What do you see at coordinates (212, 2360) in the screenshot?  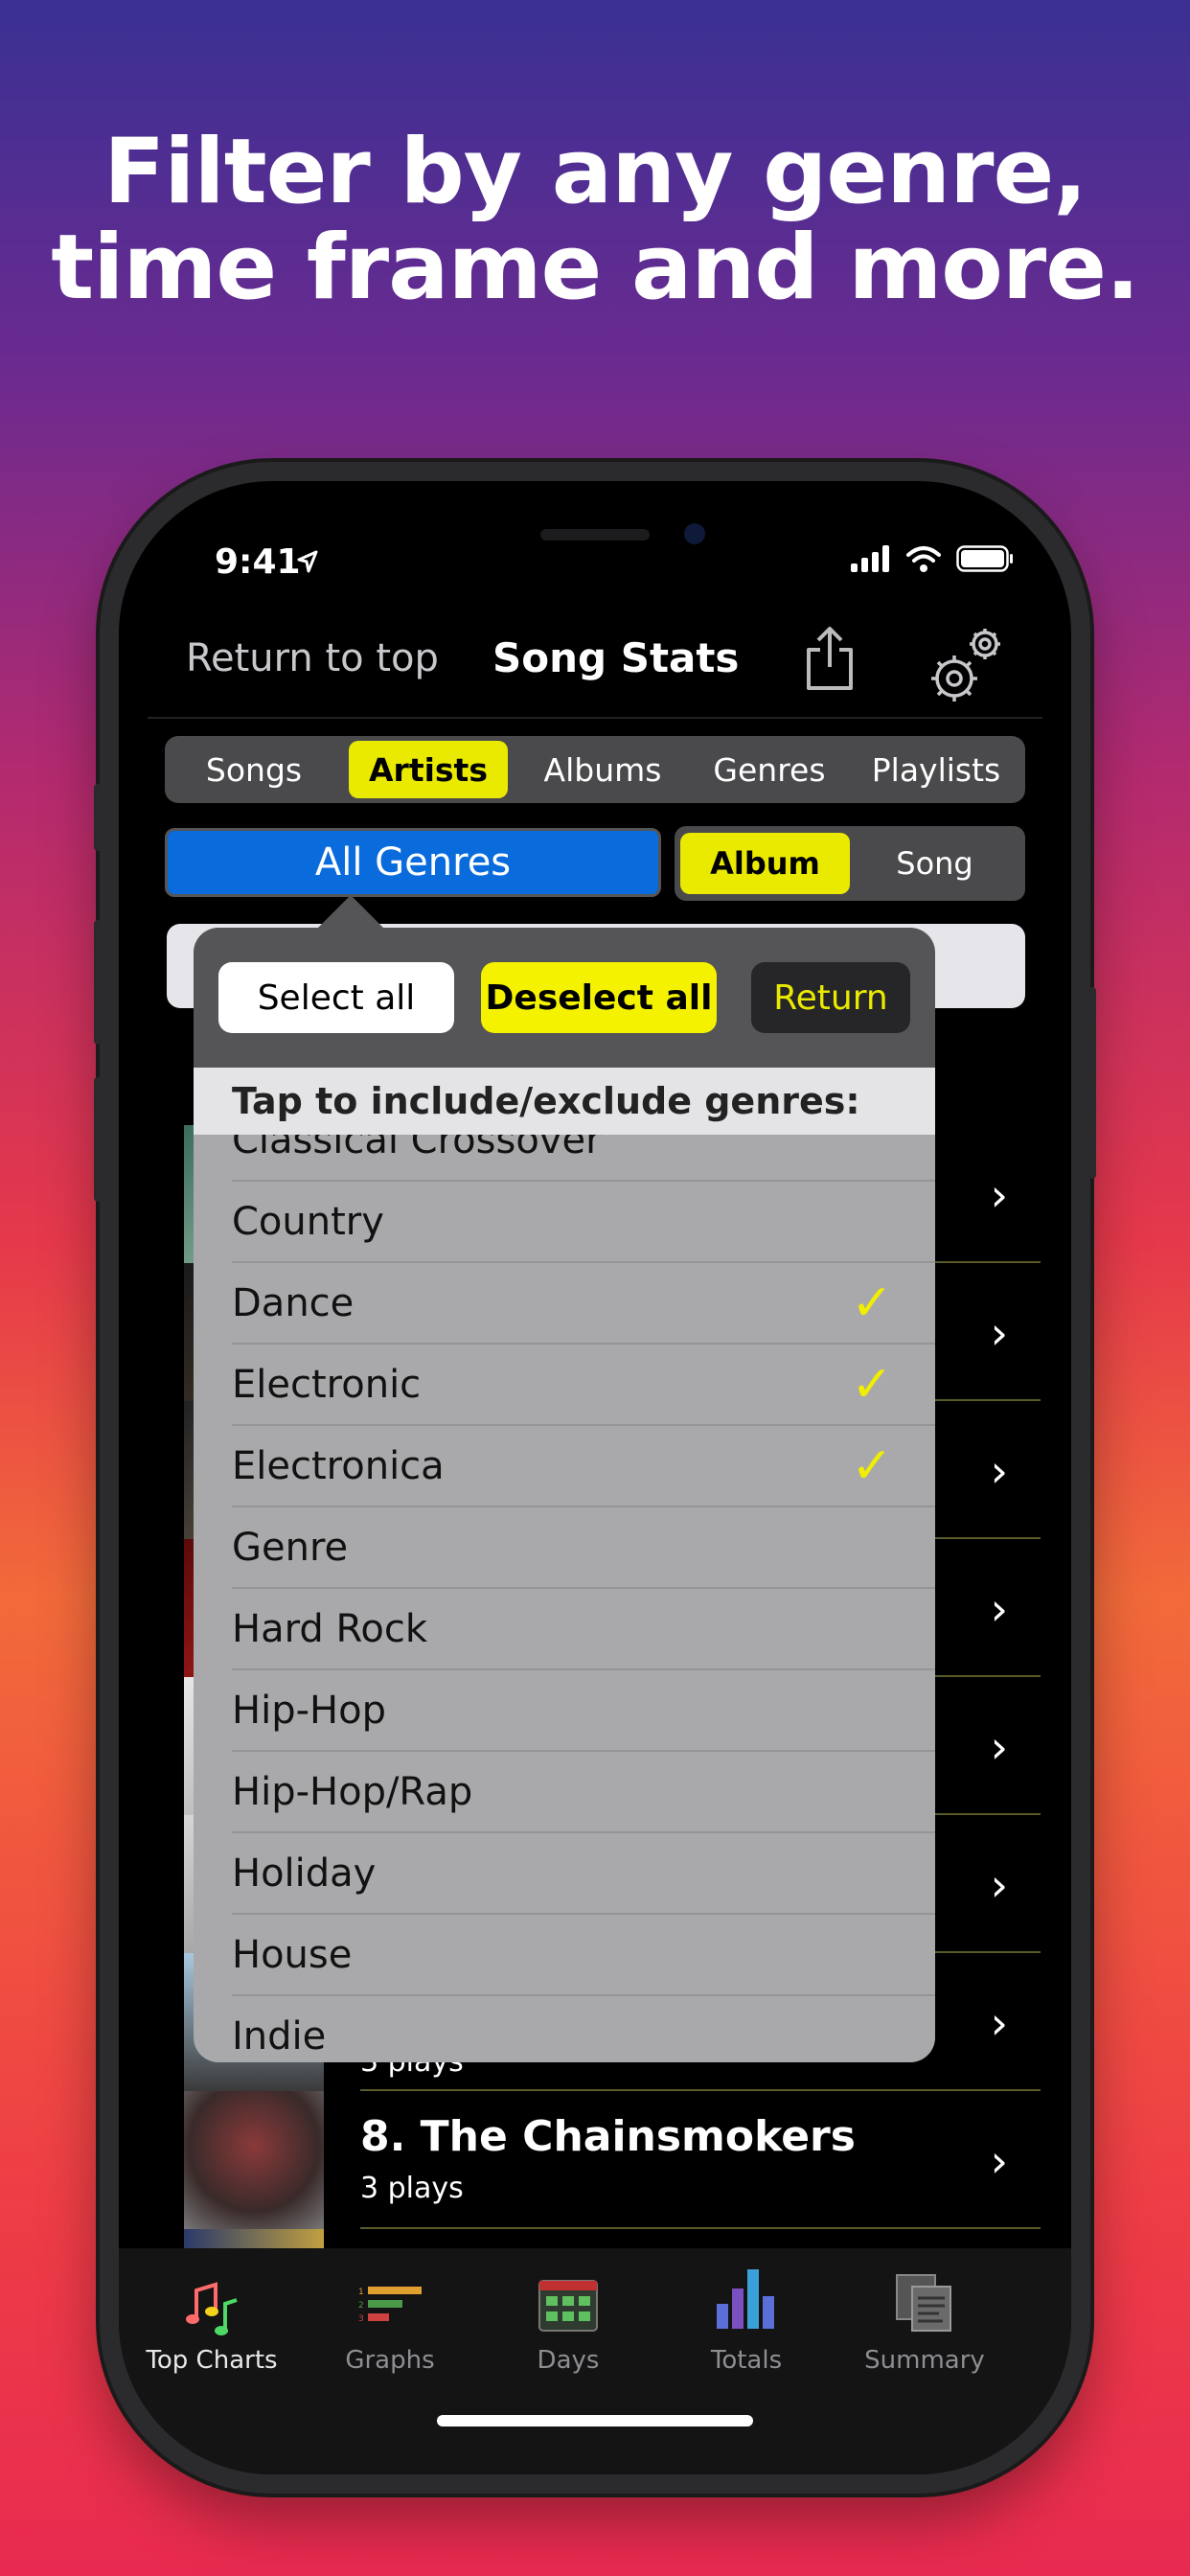 I see `tab-label: Top Charts` at bounding box center [212, 2360].